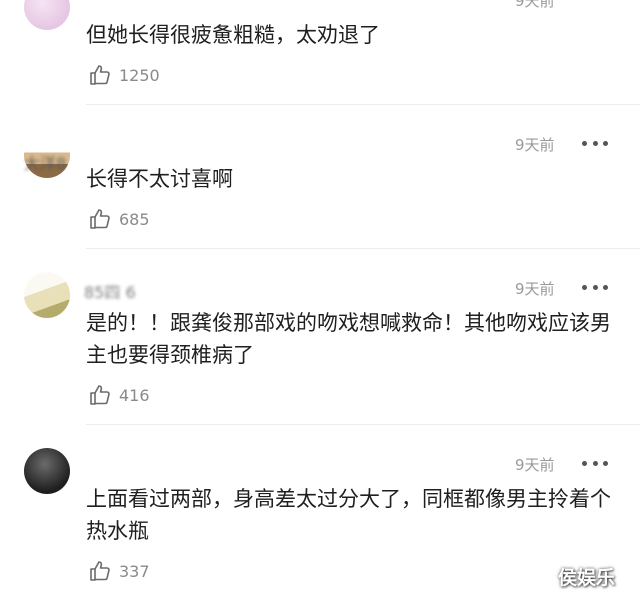 This screenshot has height=602, width=640. Describe the element at coordinates (110, 291) in the screenshot. I see `username: 85四 6` at that location.